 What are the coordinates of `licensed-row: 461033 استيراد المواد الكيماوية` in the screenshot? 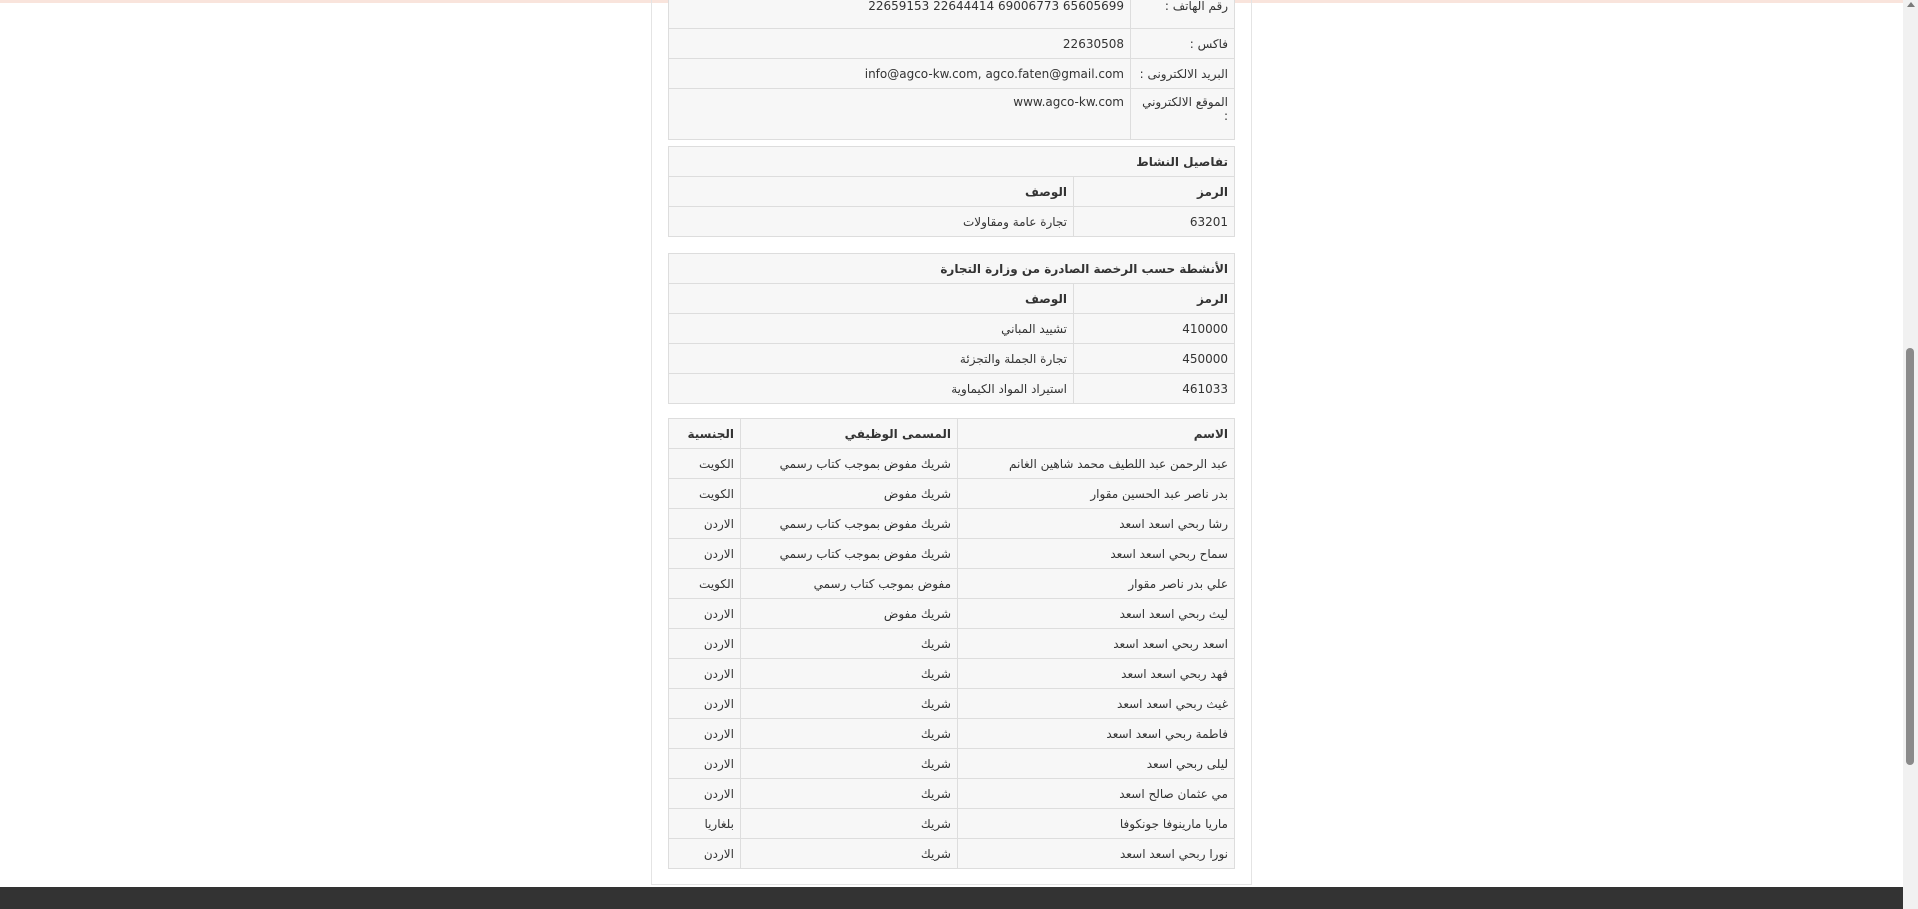 It's located at (951, 388).